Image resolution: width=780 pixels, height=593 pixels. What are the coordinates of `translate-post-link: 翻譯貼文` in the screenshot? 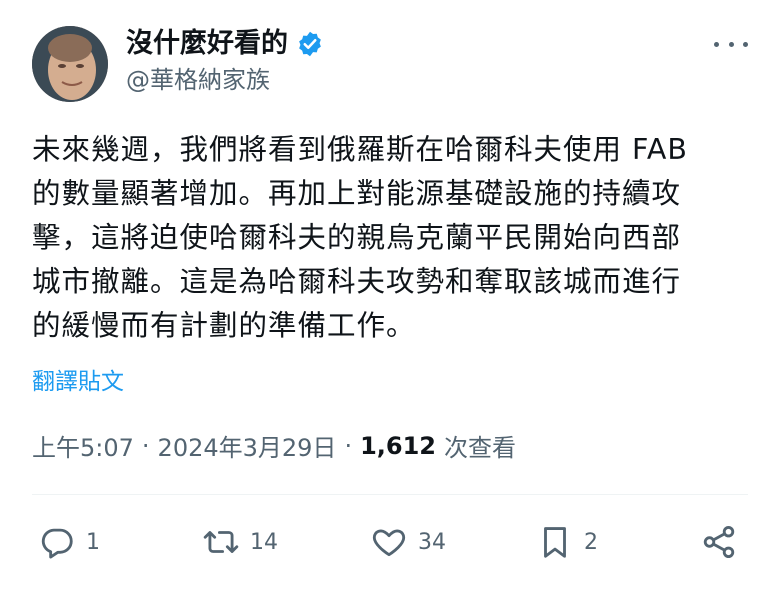 It's located at (78, 379).